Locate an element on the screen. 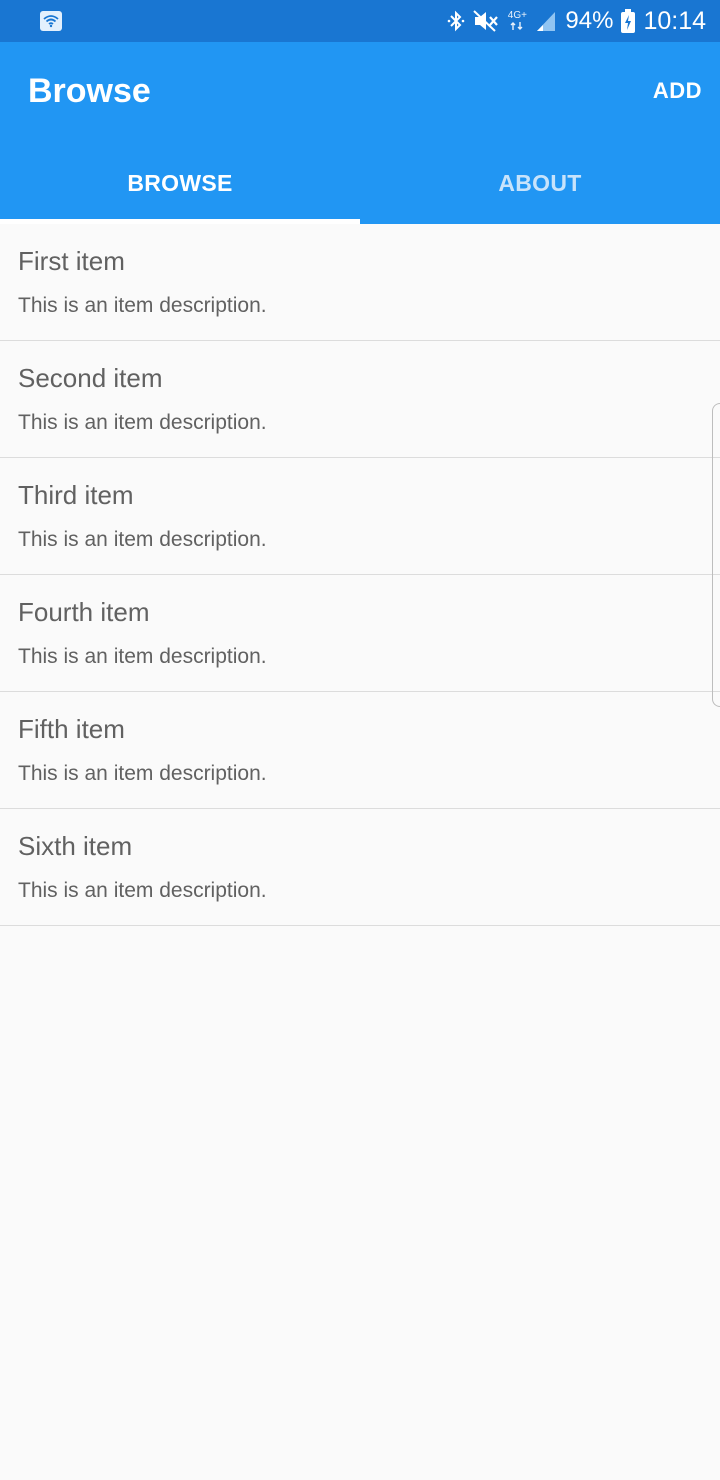 The height and width of the screenshot is (1480, 720). bluetooth-icon is located at coordinates (456, 21).